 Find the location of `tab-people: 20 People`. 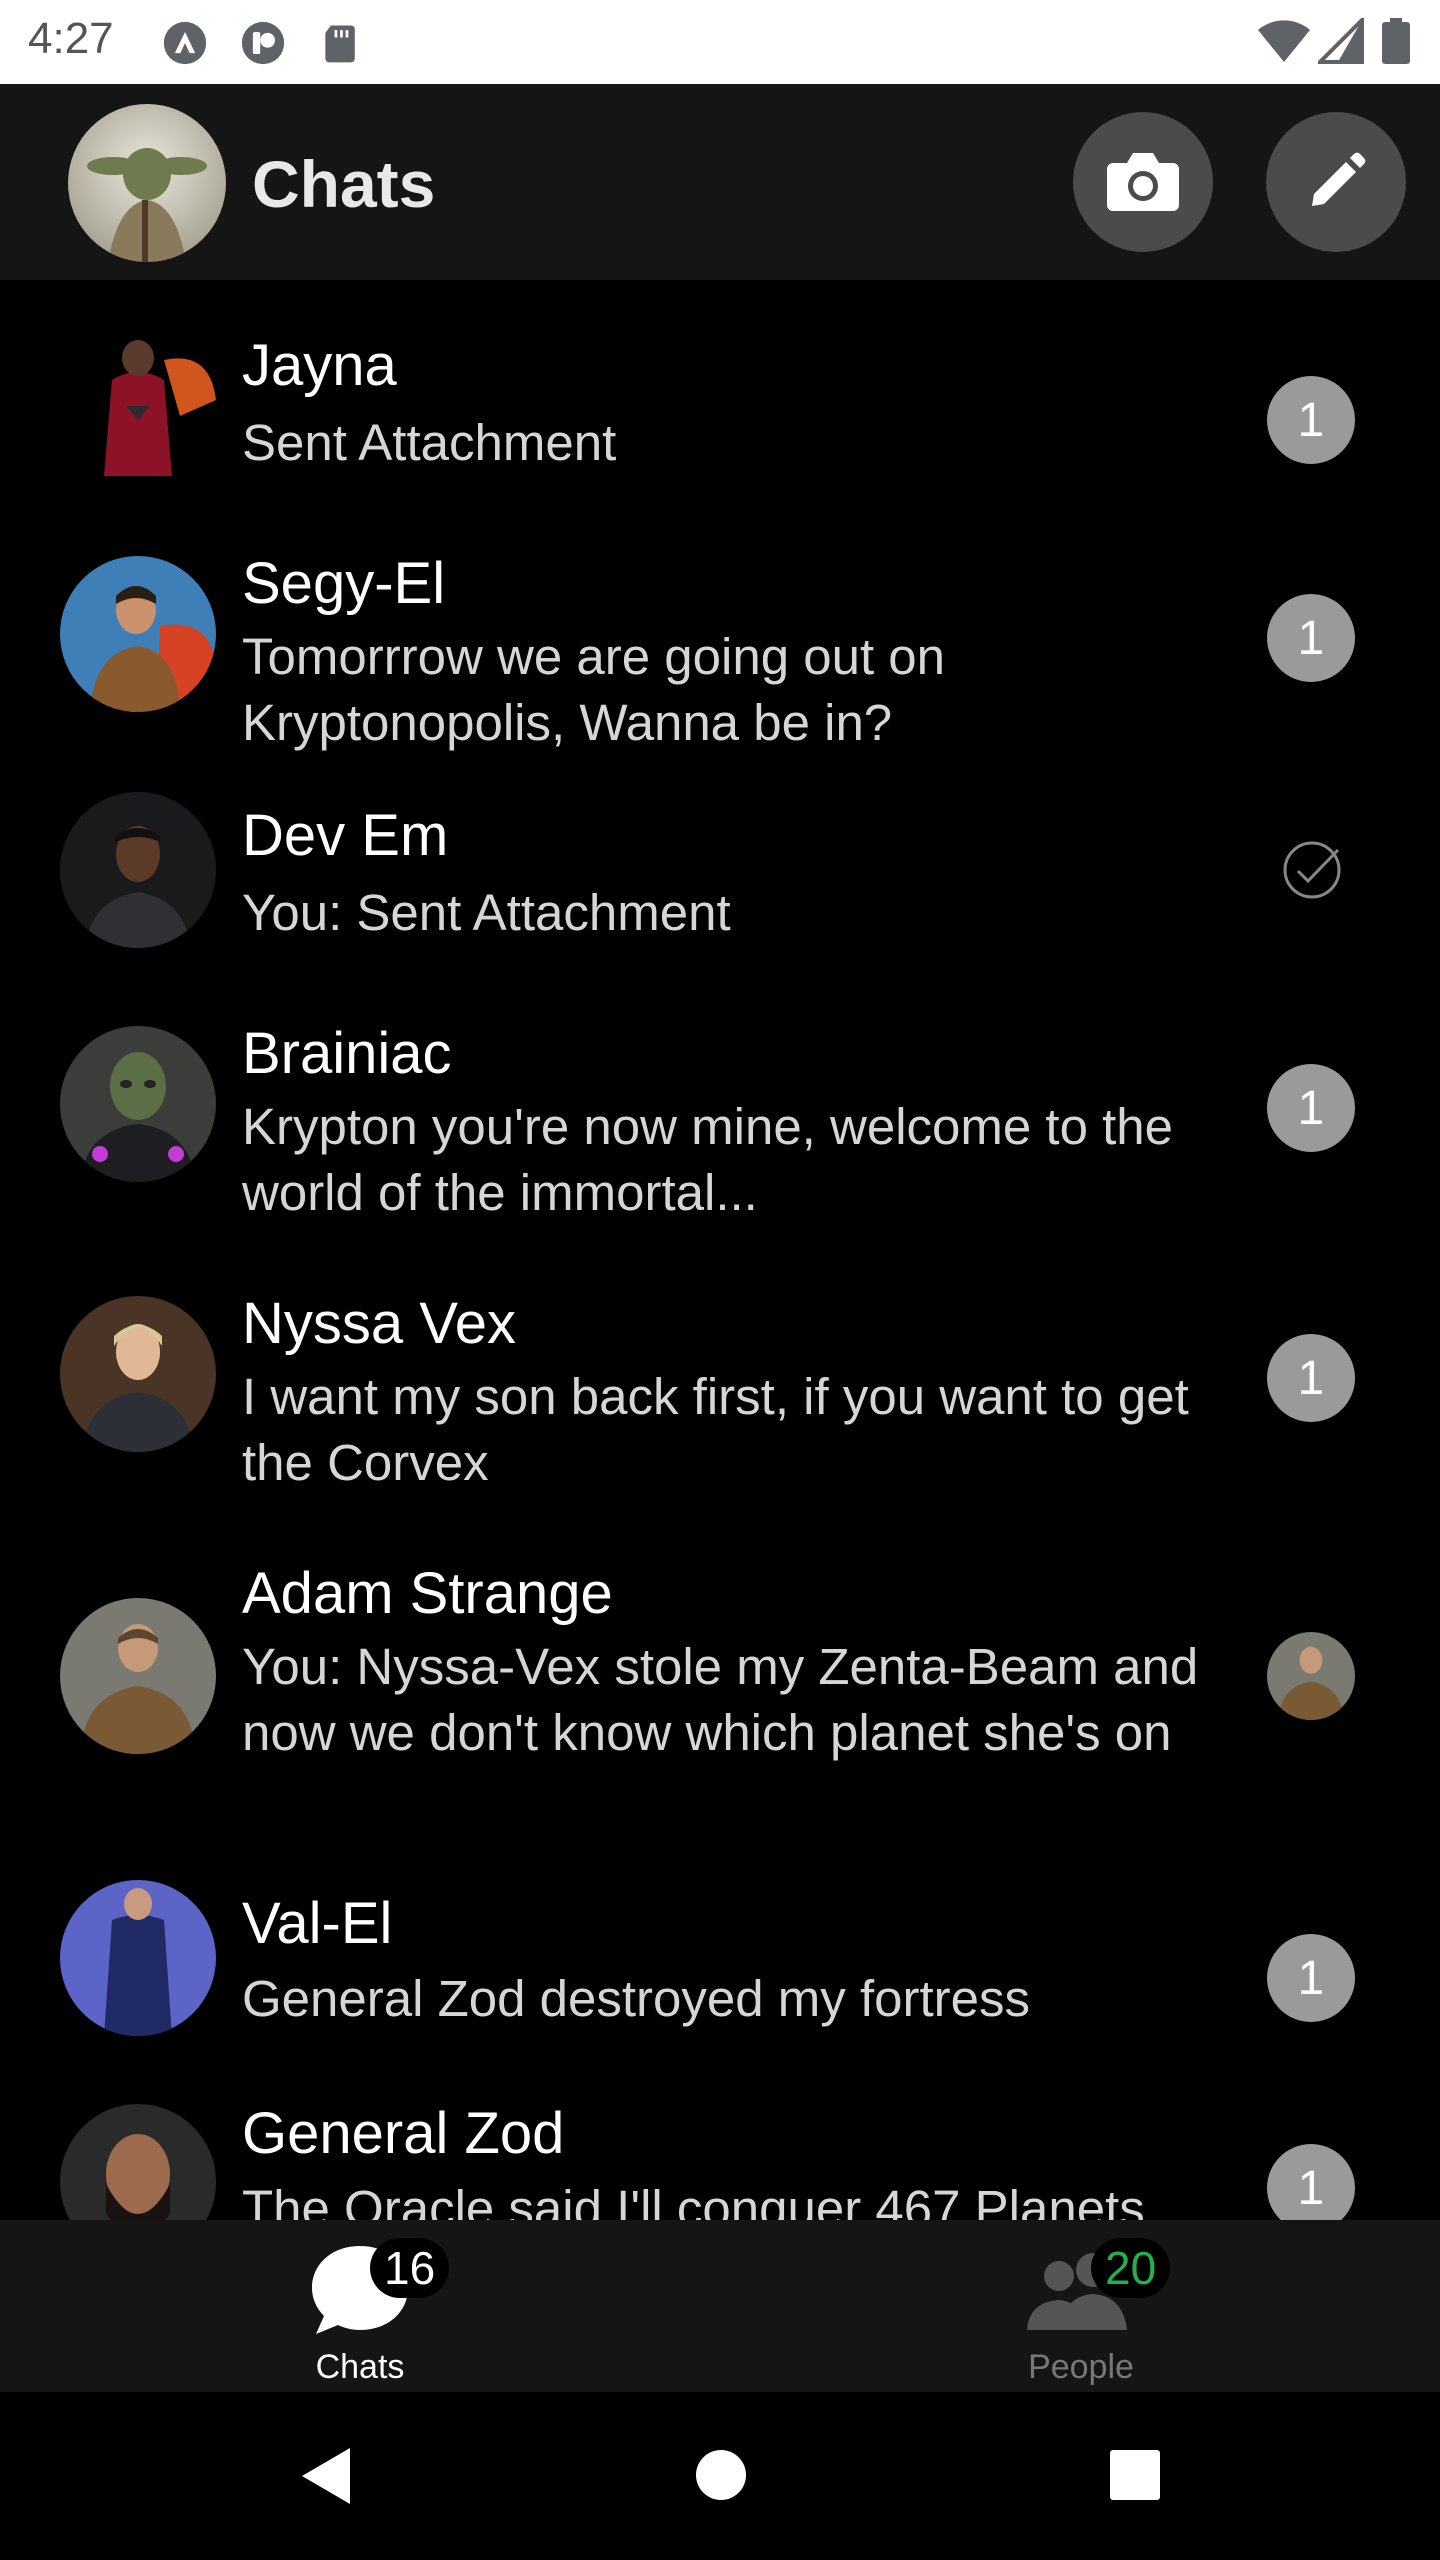

tab-people: 20 People is located at coordinates (1081, 2306).